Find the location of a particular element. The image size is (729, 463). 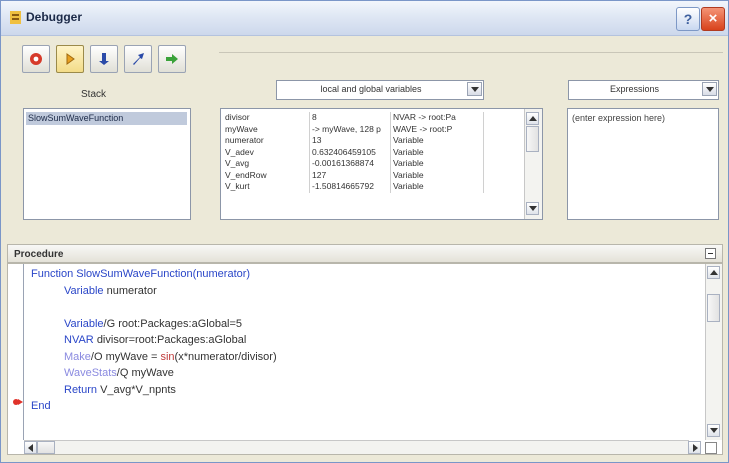

variable-name: V_endRow is located at coordinates (266, 175).